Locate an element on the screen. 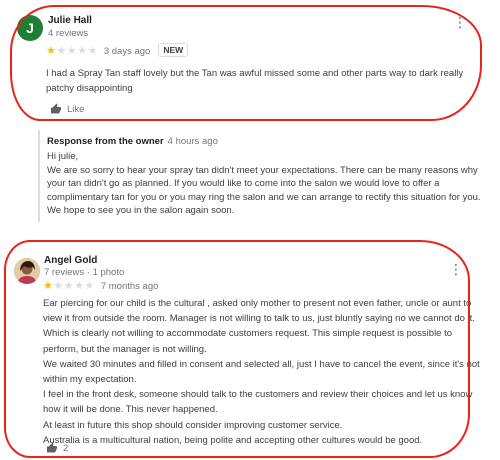 The height and width of the screenshot is (460, 500). star-rating: ★★★★★ 7 months ago is located at coordinates (101, 286).